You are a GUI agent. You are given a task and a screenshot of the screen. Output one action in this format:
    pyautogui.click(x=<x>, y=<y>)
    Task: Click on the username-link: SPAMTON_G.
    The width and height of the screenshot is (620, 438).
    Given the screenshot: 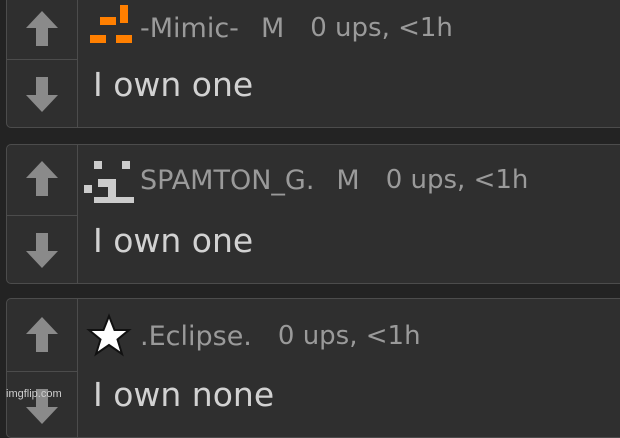 What is the action you would take?
    pyautogui.click(x=227, y=180)
    